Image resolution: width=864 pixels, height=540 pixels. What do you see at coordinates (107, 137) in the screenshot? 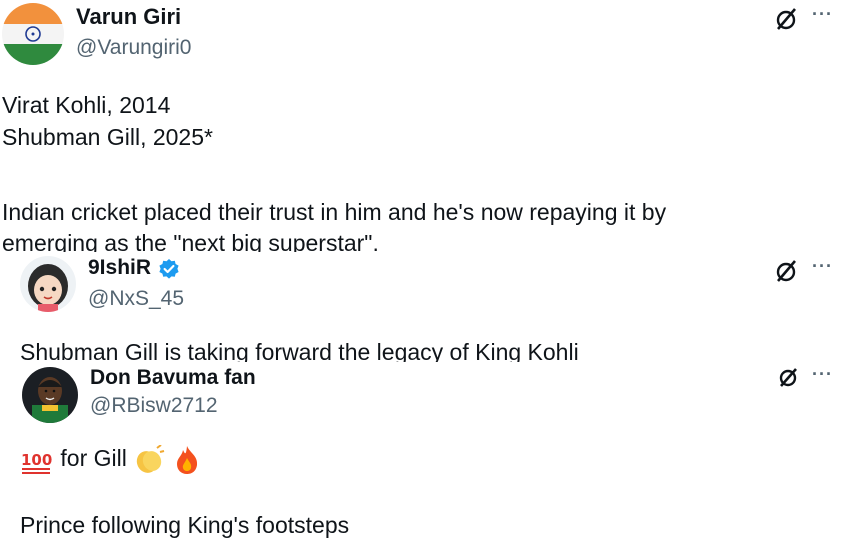
I see `tweet-text-line: Shubman Gill, 2025*` at bounding box center [107, 137].